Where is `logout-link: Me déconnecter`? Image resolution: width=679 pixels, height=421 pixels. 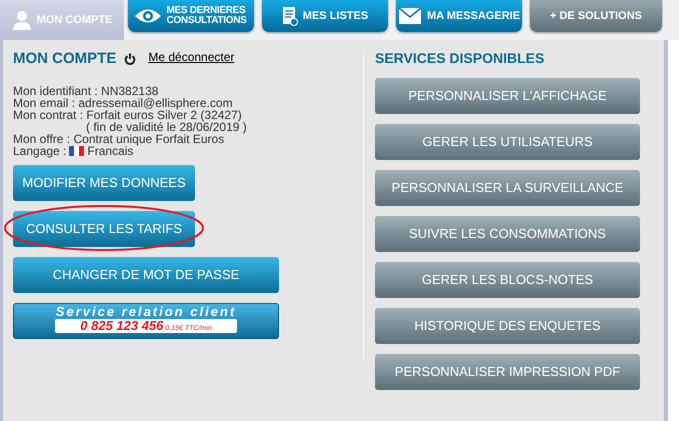
logout-link: Me déconnecter is located at coordinates (191, 57).